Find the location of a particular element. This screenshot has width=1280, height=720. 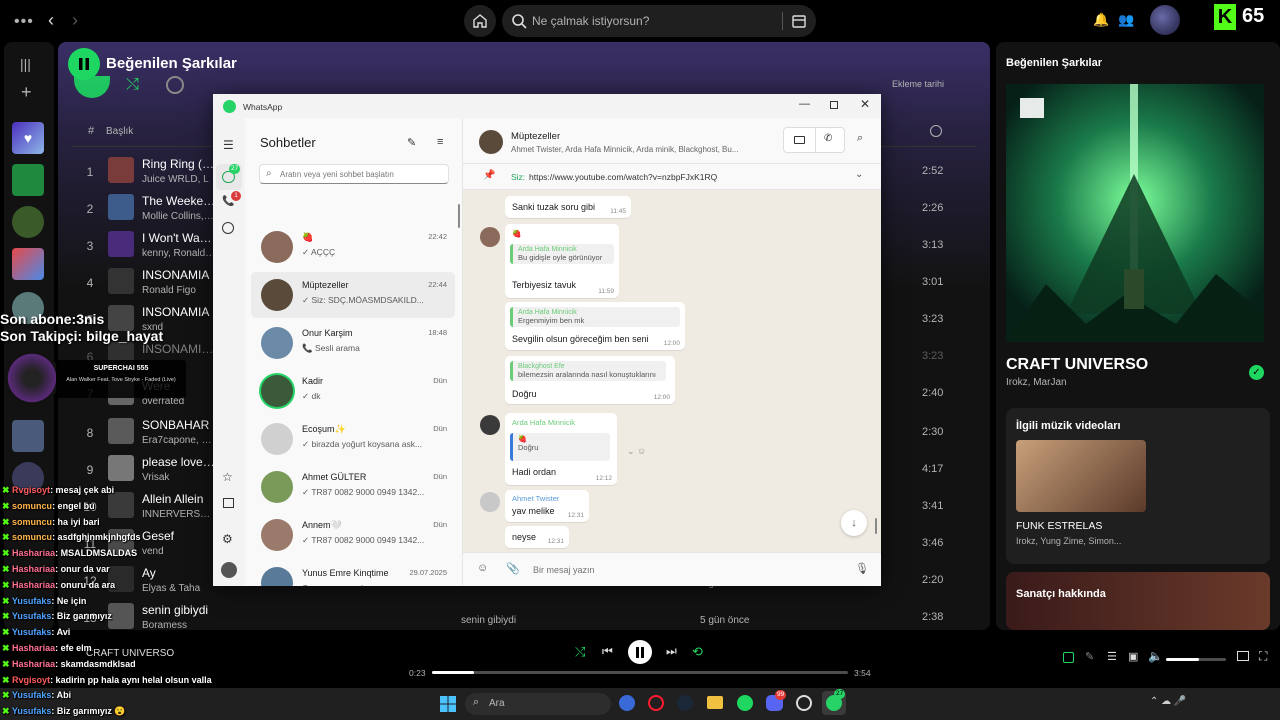

chat-list-scrollbar is located at coordinates (459, 216).